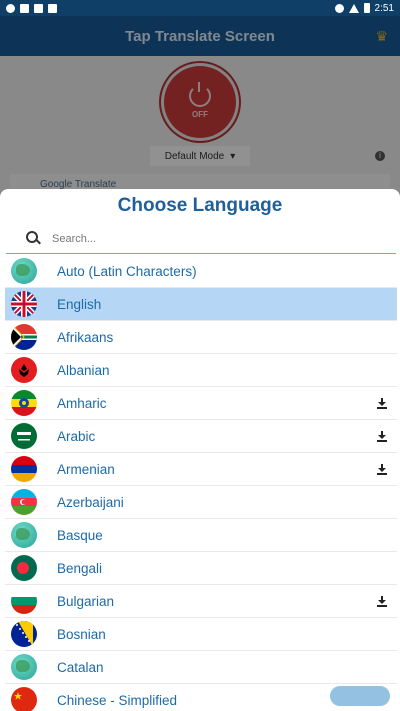 This screenshot has height=711, width=400. Describe the element at coordinates (201, 403) in the screenshot. I see `language-row: Amharic` at that location.